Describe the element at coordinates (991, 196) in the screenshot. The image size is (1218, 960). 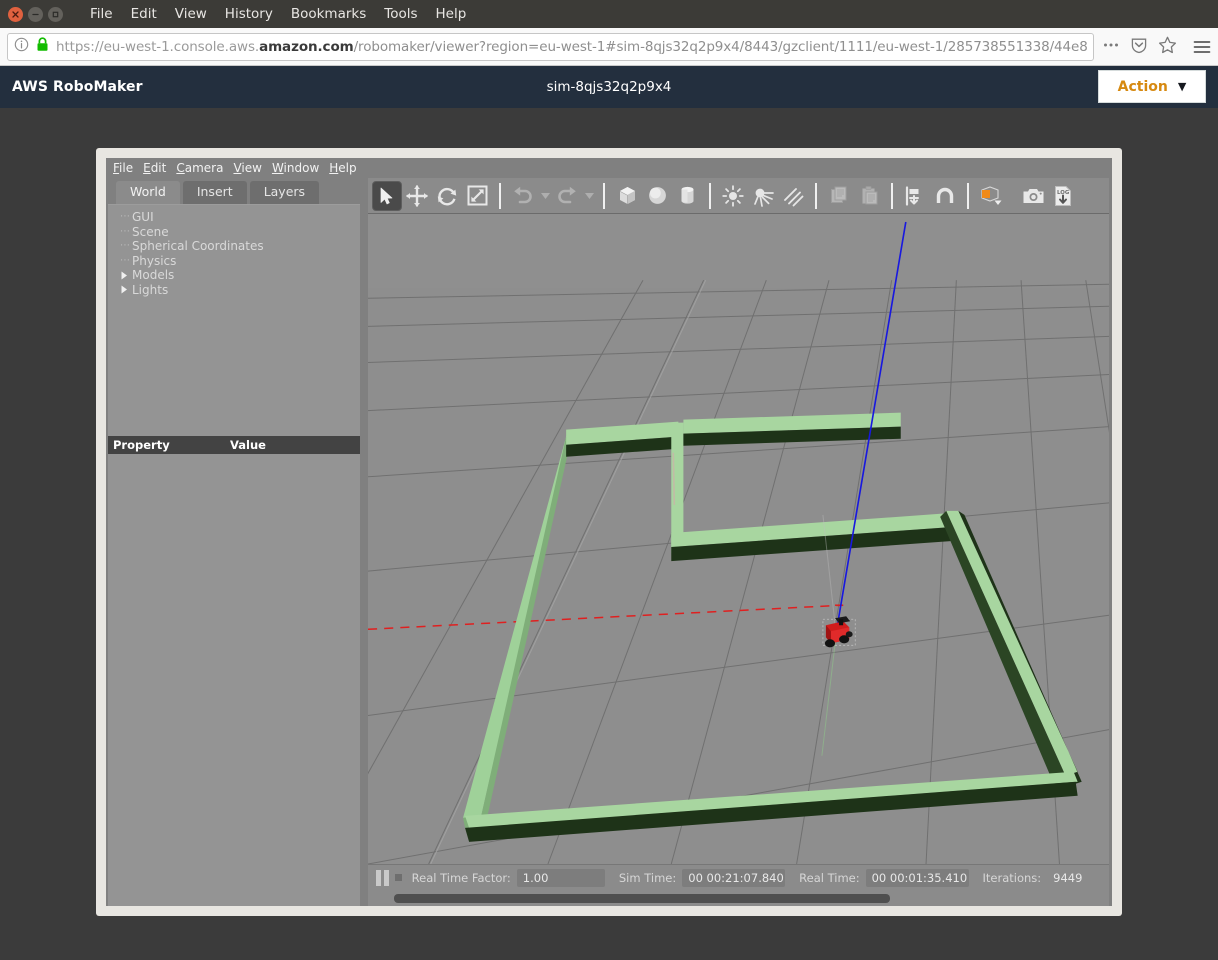
I see `view-angle-icon` at that location.